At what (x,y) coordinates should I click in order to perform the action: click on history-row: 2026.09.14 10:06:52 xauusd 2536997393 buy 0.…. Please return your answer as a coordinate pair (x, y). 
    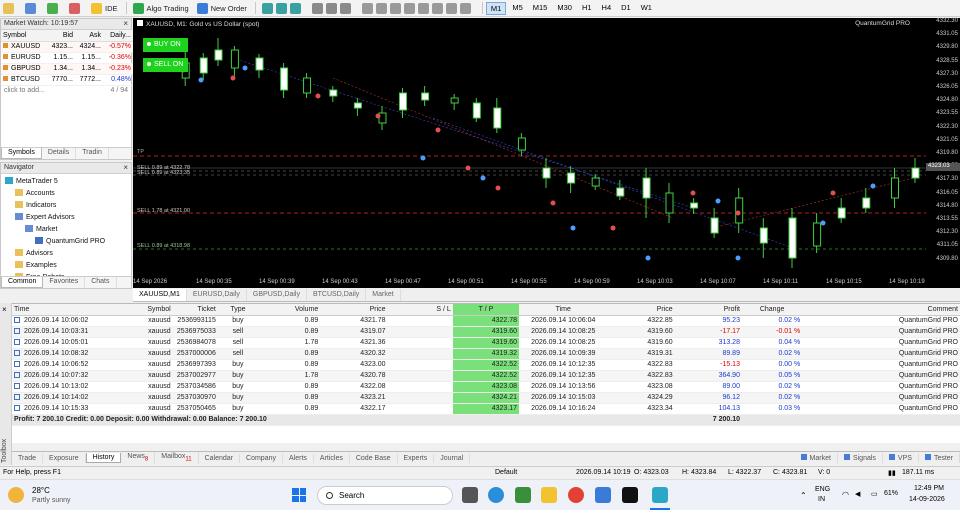
    Looking at the image, I should click on (486, 365).